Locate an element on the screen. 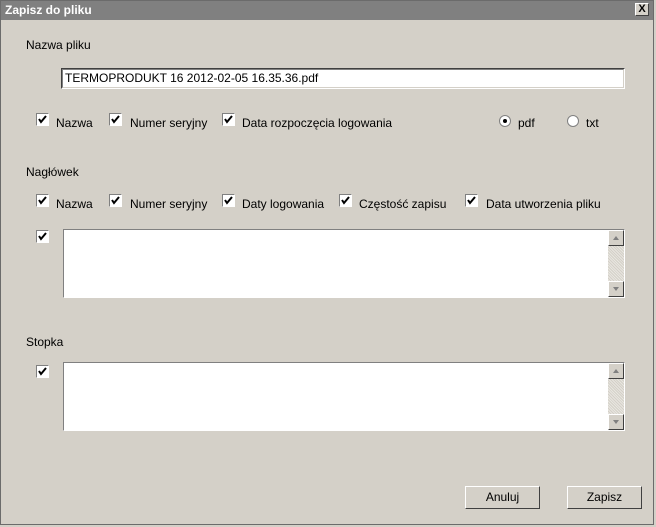 The height and width of the screenshot is (527, 656). close-icon: X is located at coordinates (642, 9).